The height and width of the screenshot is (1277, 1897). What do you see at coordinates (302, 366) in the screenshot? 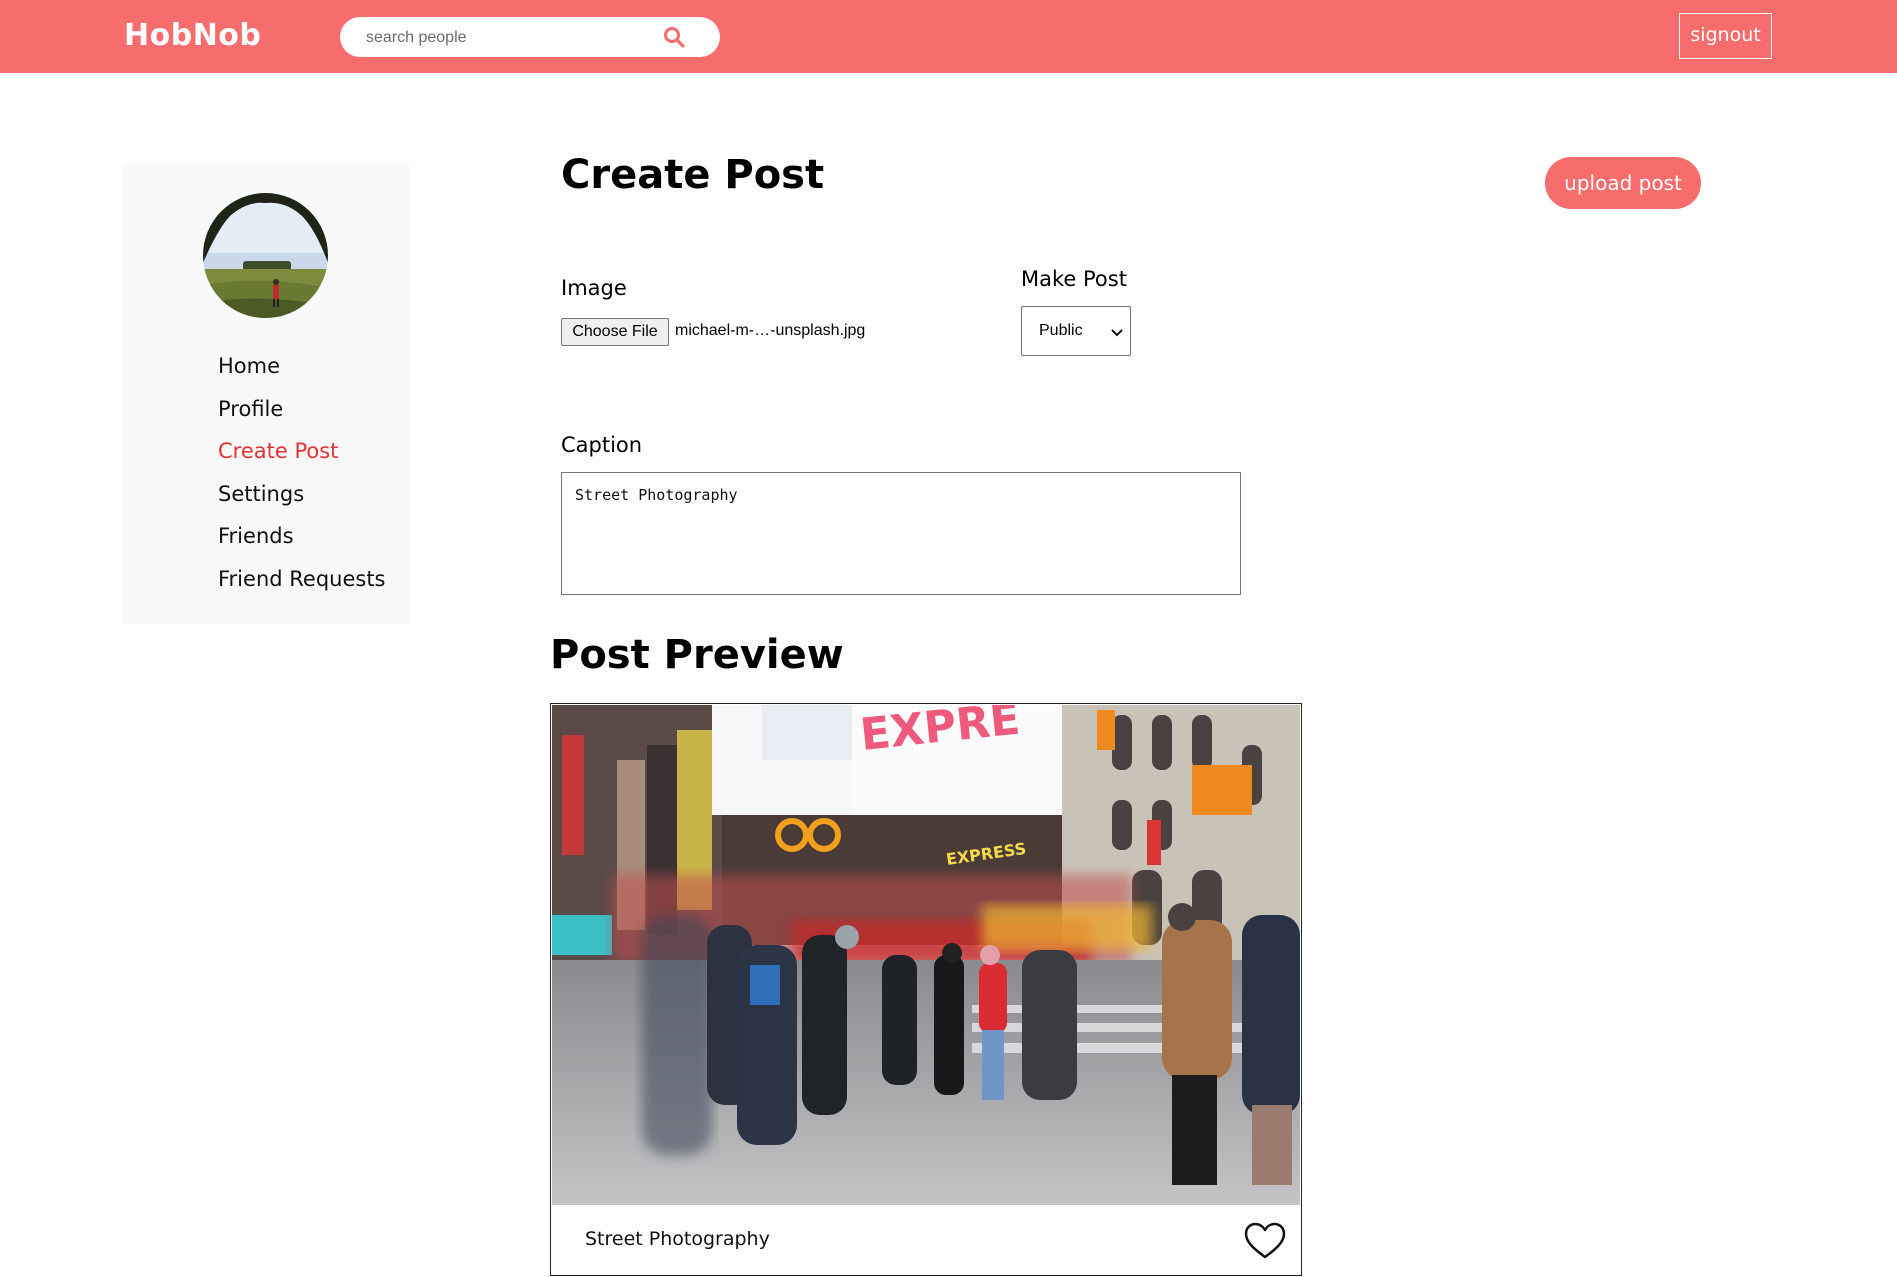
I see `sidebar-item-home: Home` at bounding box center [302, 366].